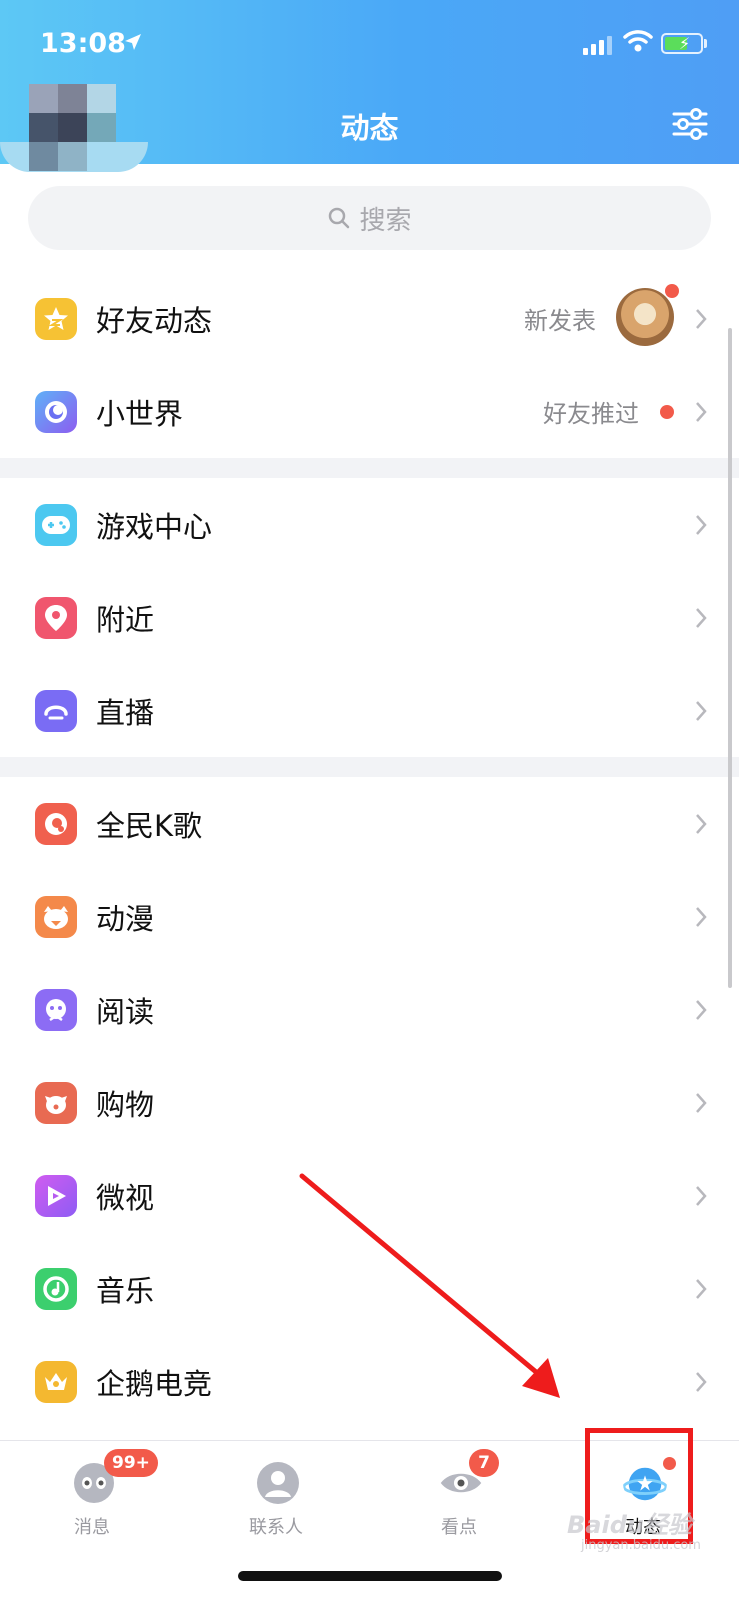 The height and width of the screenshot is (1600, 739). Describe the element at coordinates (429, 1285) in the screenshot. I see `annotation-arrow` at that location.